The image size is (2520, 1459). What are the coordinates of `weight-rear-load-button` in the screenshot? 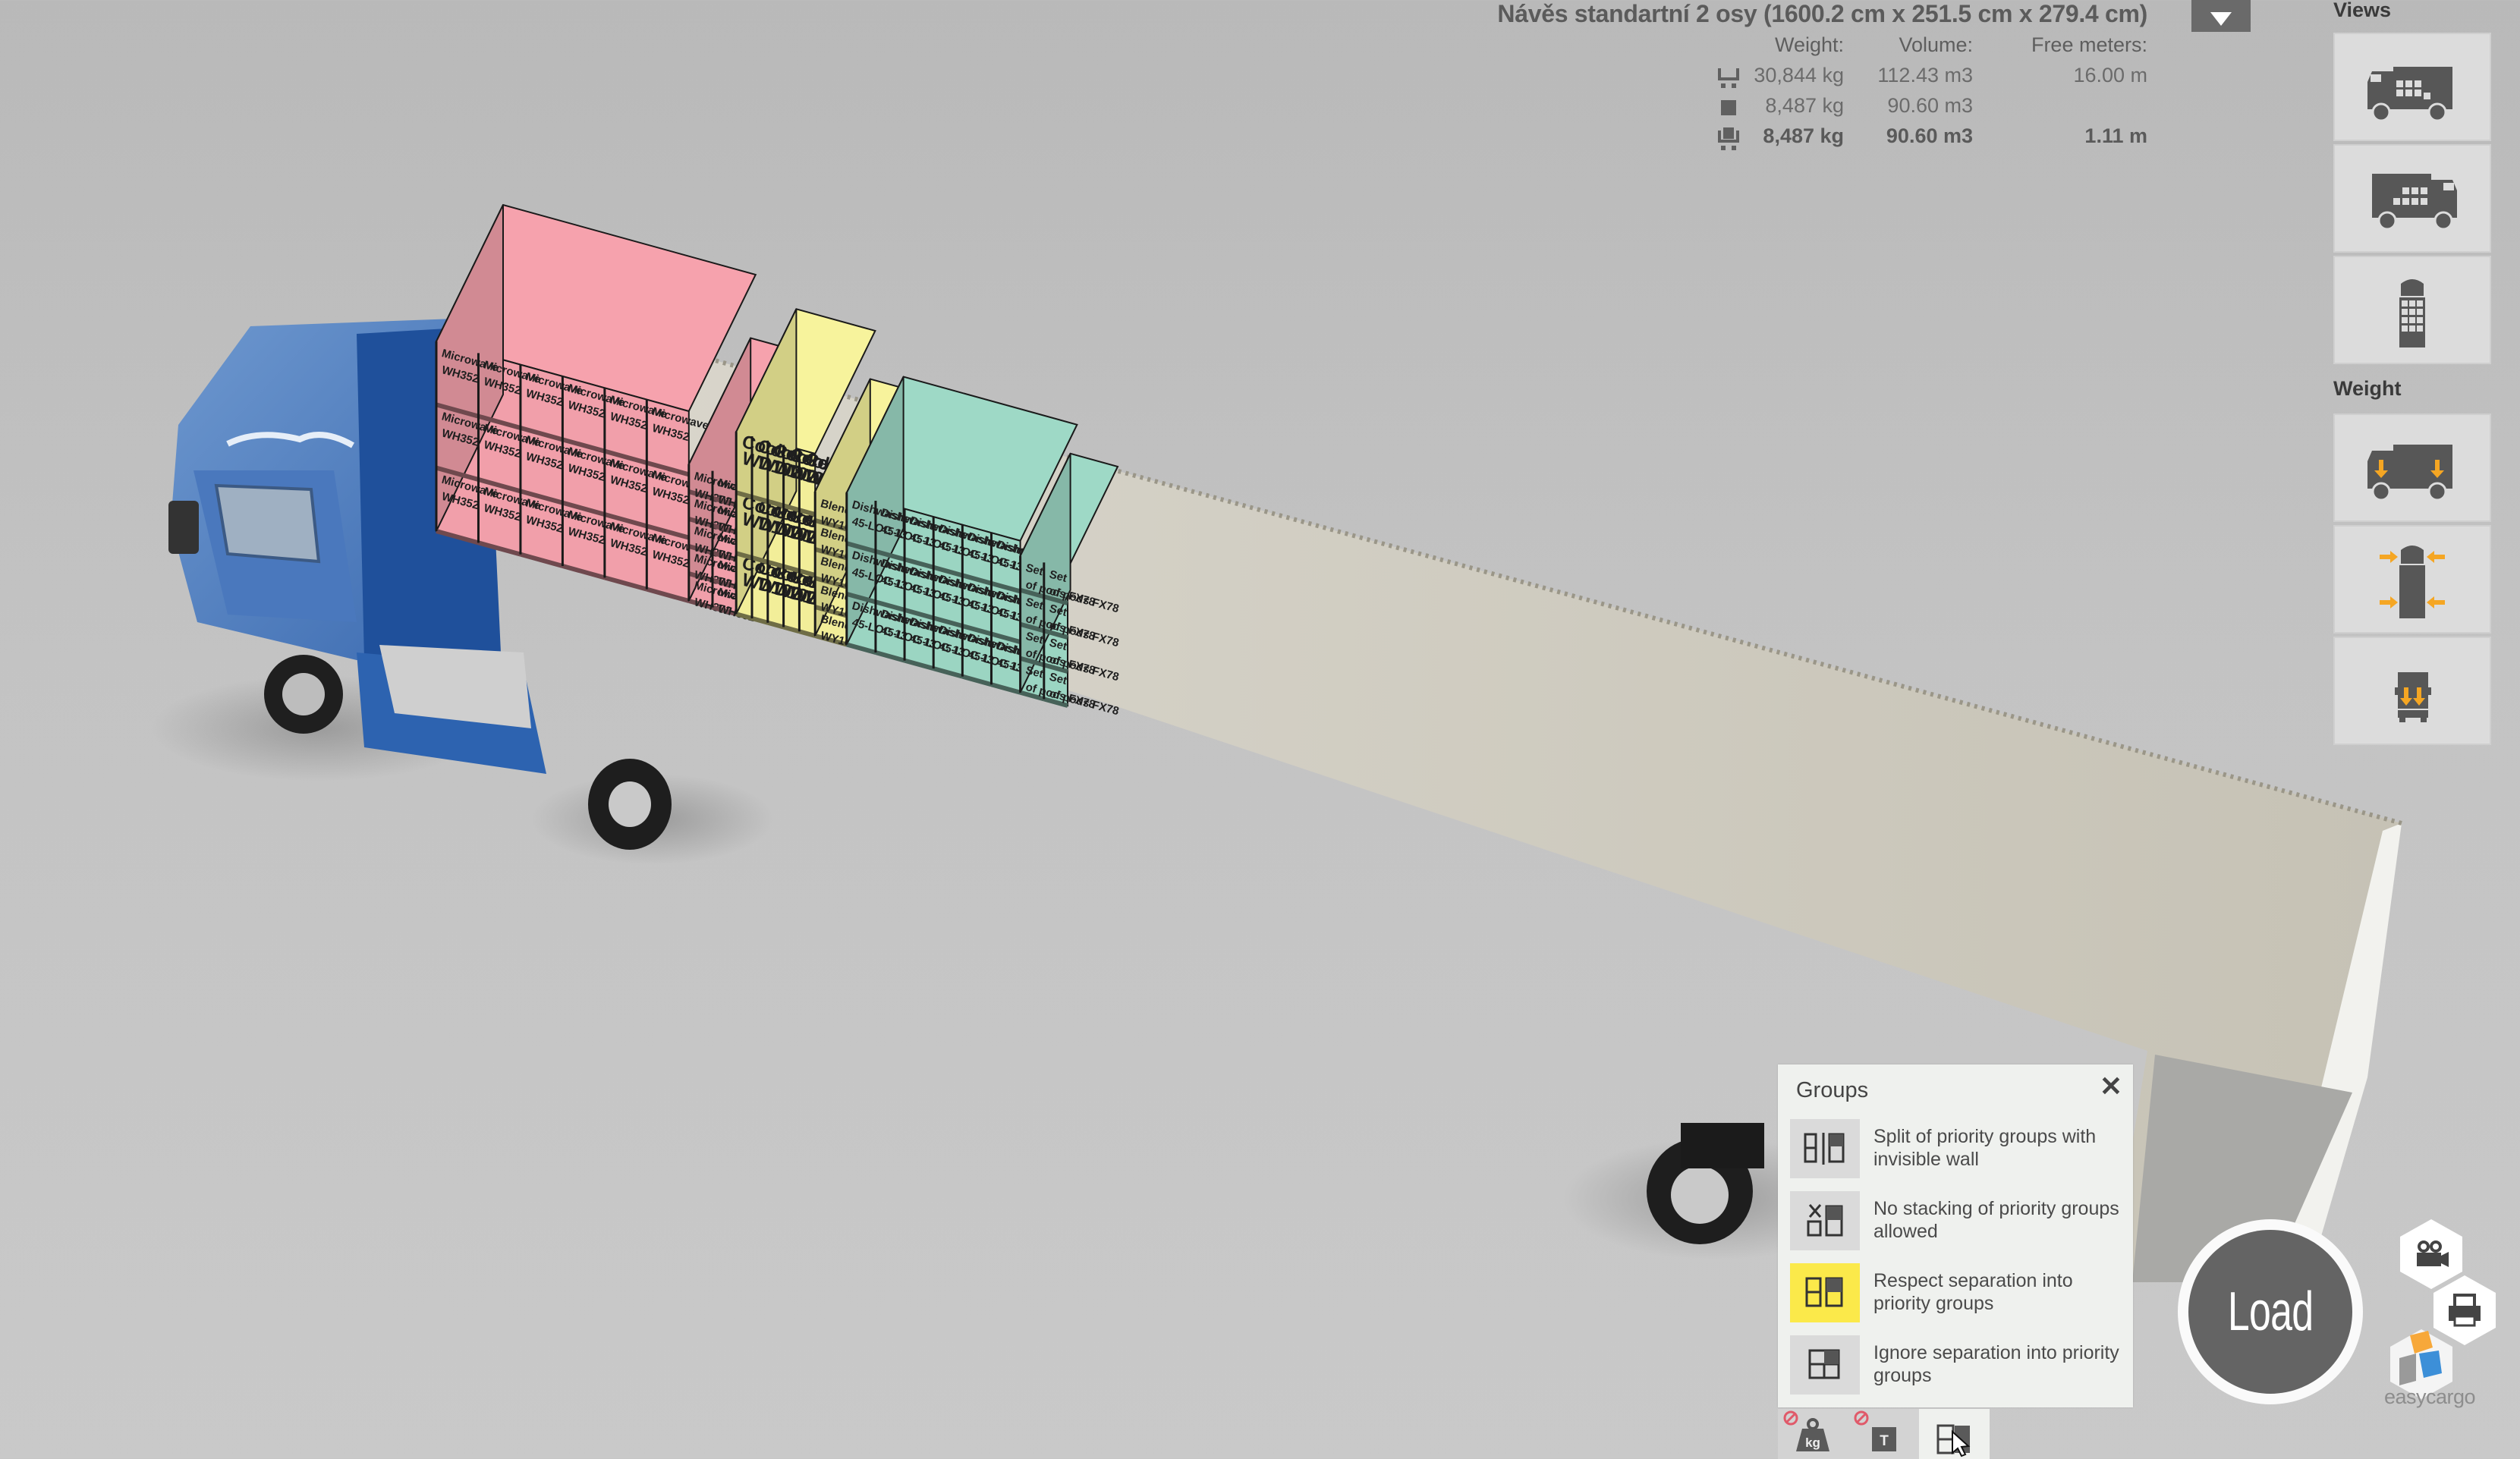 It's located at (2412, 691).